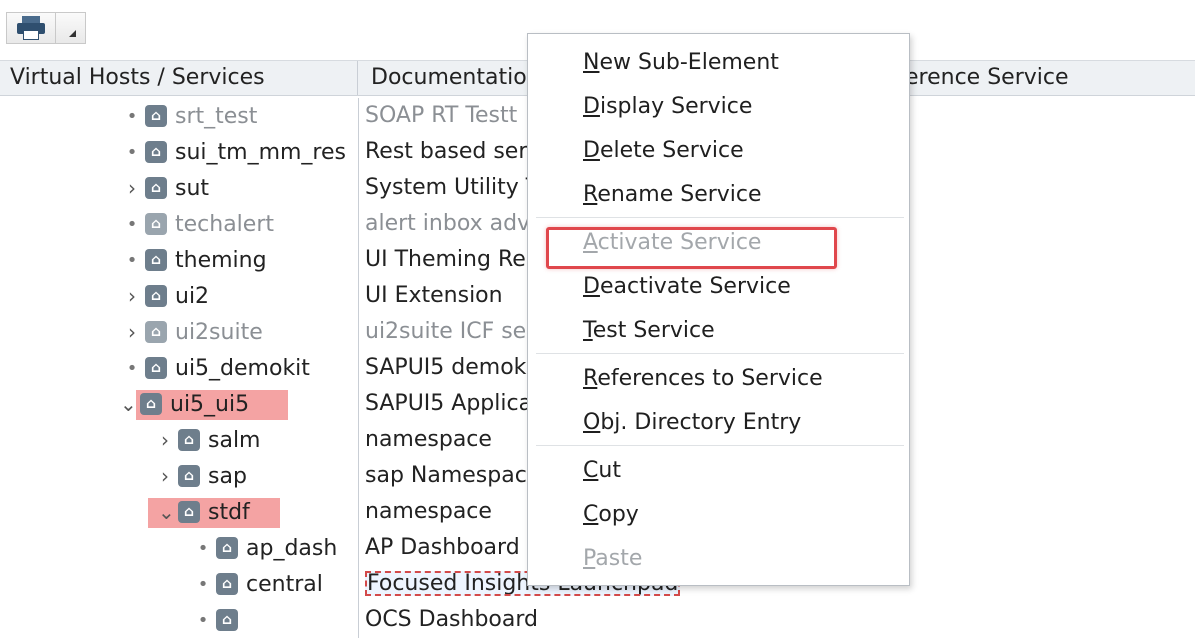 This screenshot has height=638, width=1195. What do you see at coordinates (292, 548) in the screenshot?
I see `service-name: ap_dash` at bounding box center [292, 548].